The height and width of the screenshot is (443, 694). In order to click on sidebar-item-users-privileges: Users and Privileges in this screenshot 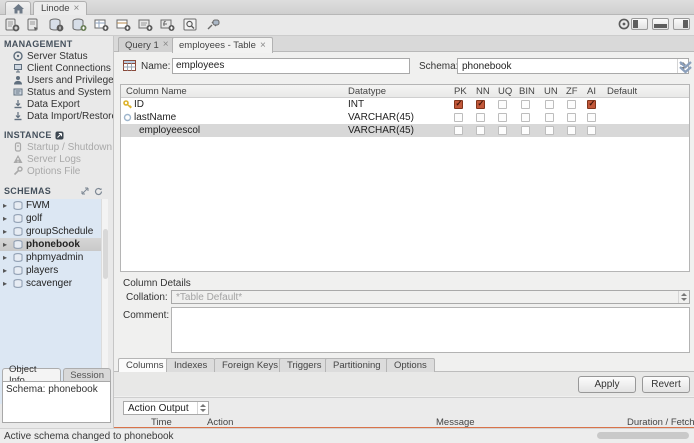, I will do `click(56, 80)`.